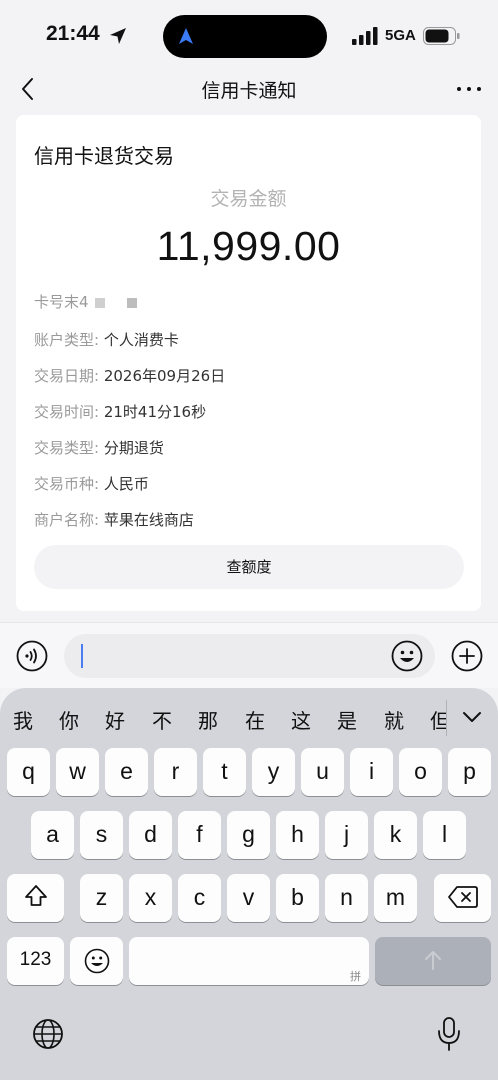 The height and width of the screenshot is (1080, 498). Describe the element at coordinates (395, 898) in the screenshot. I see `key-m: m` at that location.